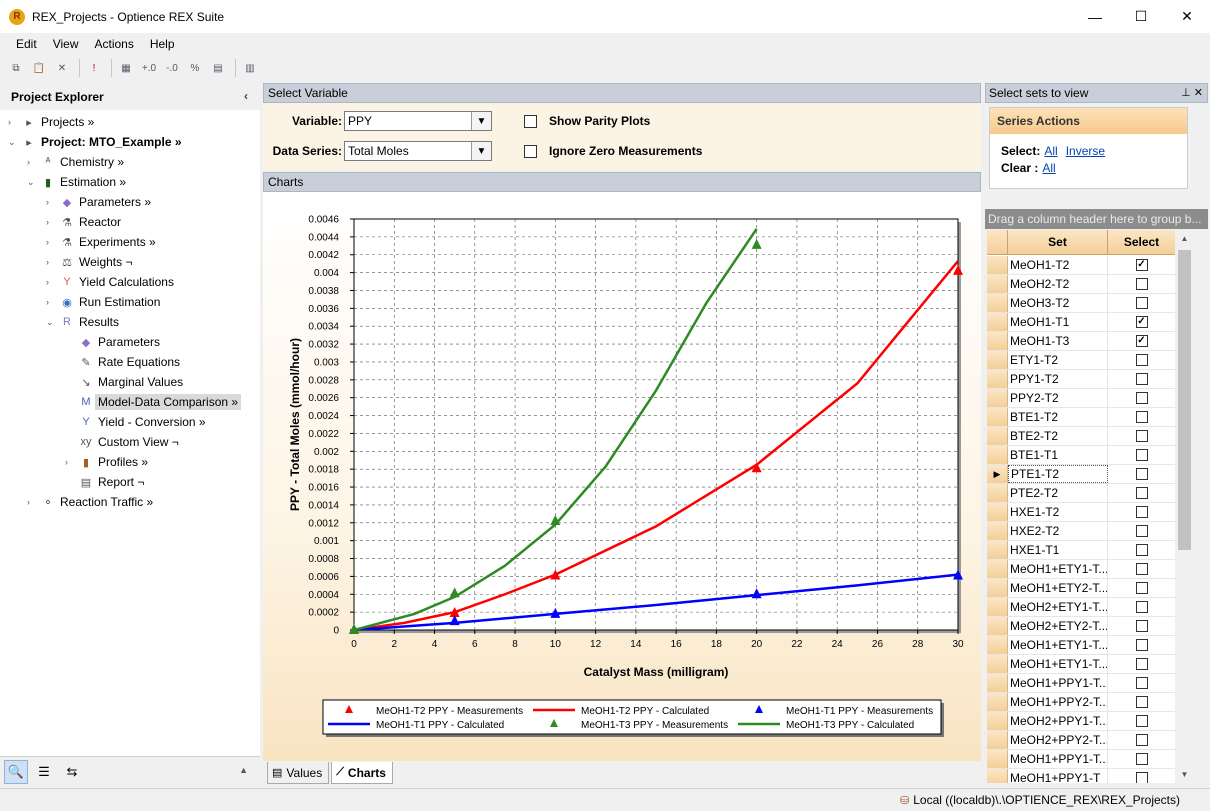 The height and width of the screenshot is (811, 1210). Describe the element at coordinates (1058, 455) in the screenshot. I see `set-name-cell: BTE1-T1` at that location.